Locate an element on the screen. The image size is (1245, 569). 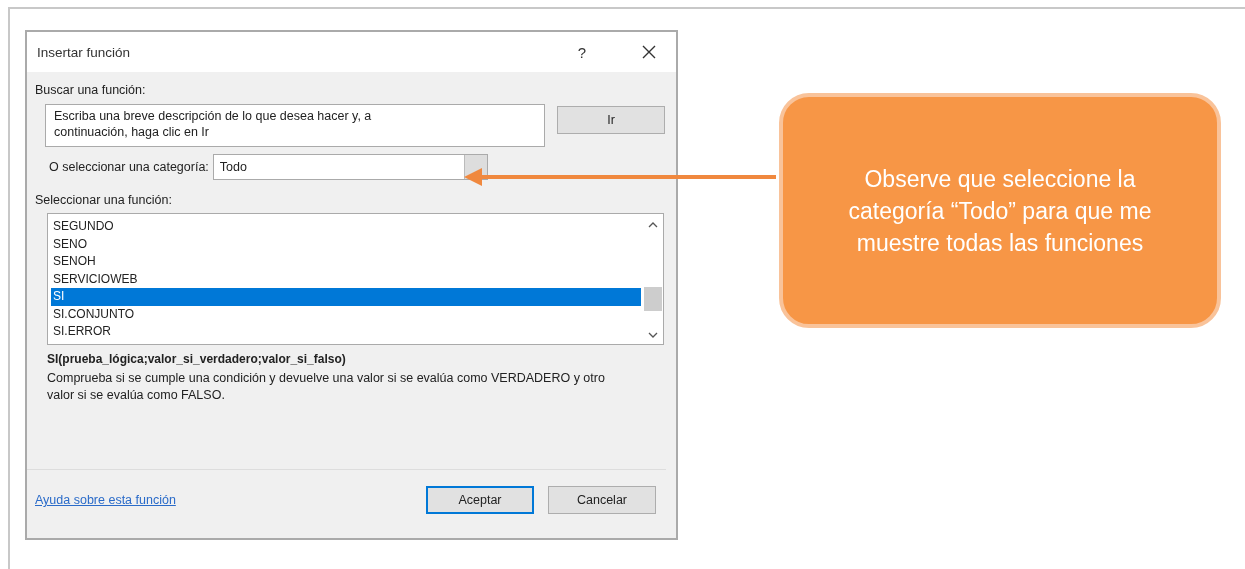
function-signature: SI(prueba_lógica;valor_si_verdadero;valor_si_falso) is located at coordinates (197, 359).